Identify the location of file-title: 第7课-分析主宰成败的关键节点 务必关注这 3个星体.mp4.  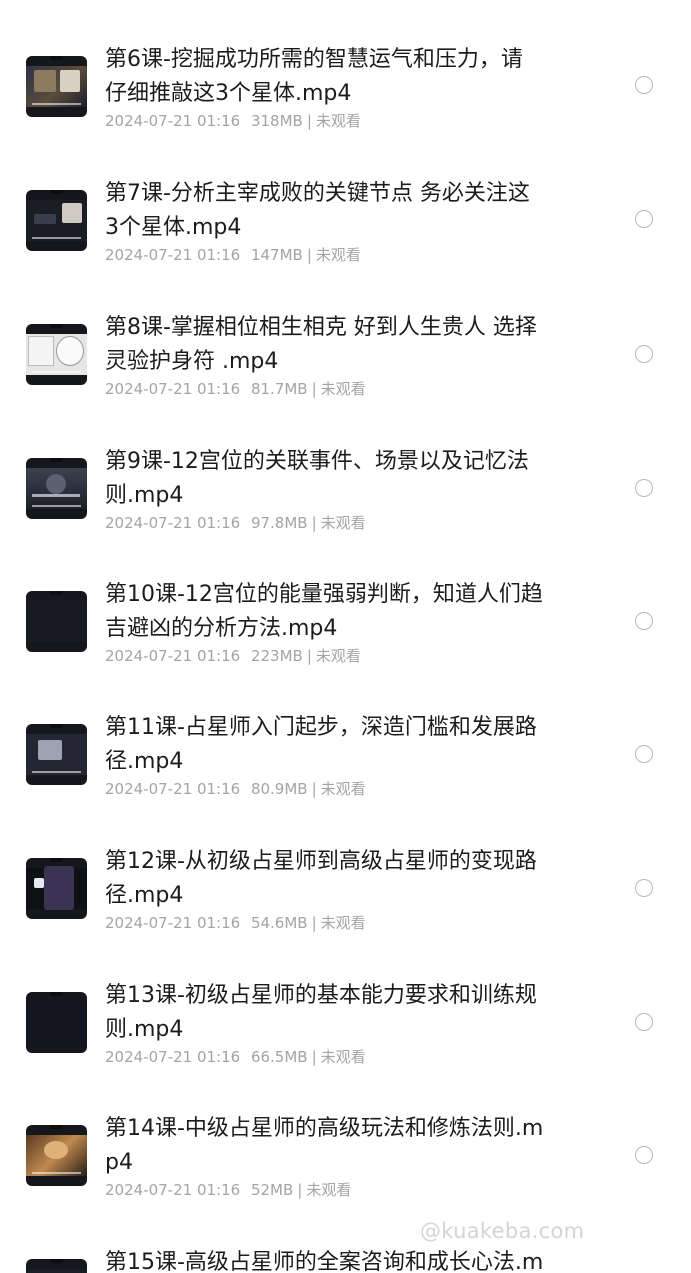
(317, 210).